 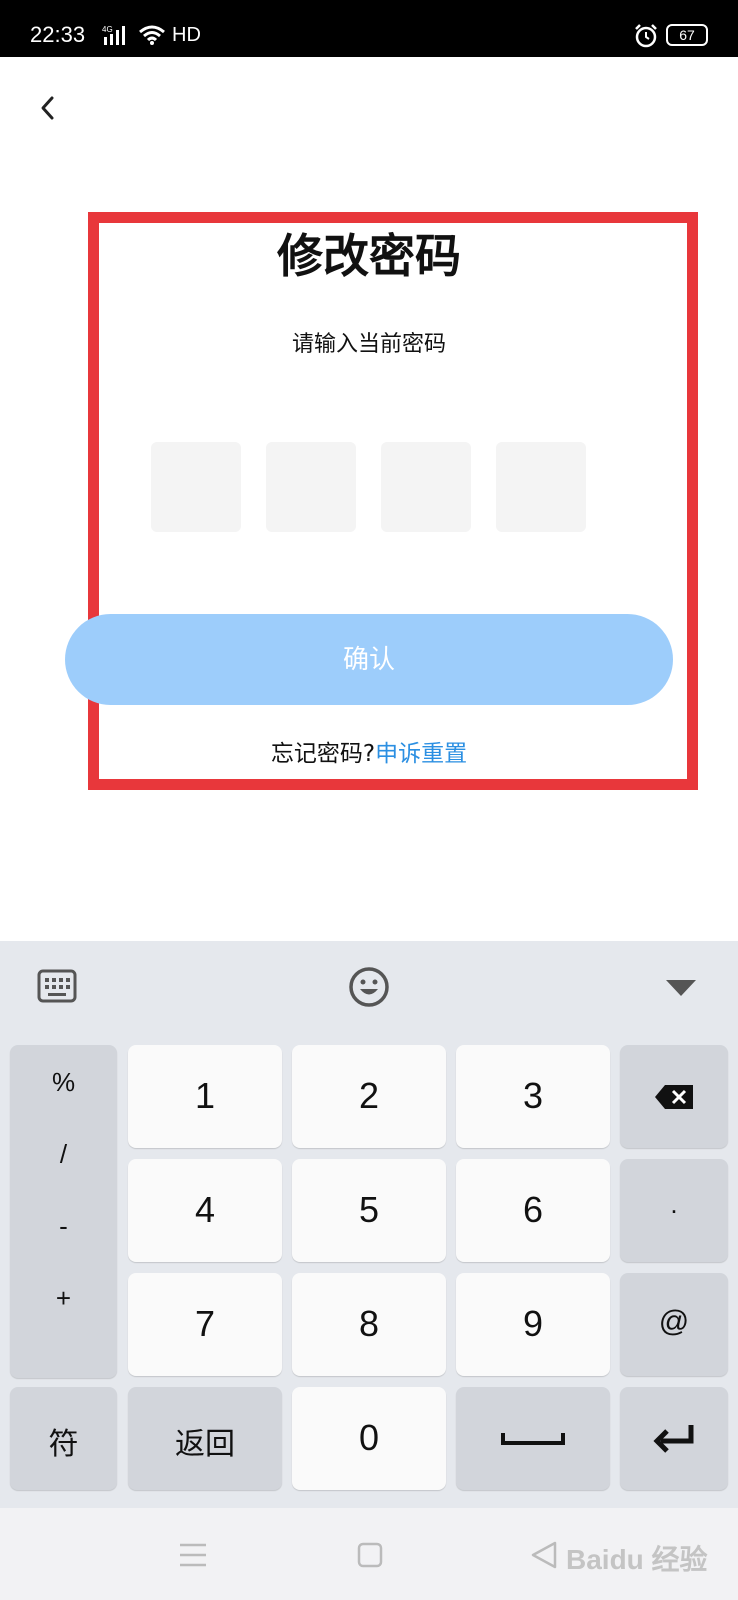 I want to click on wifi-icon, so click(x=152, y=35).